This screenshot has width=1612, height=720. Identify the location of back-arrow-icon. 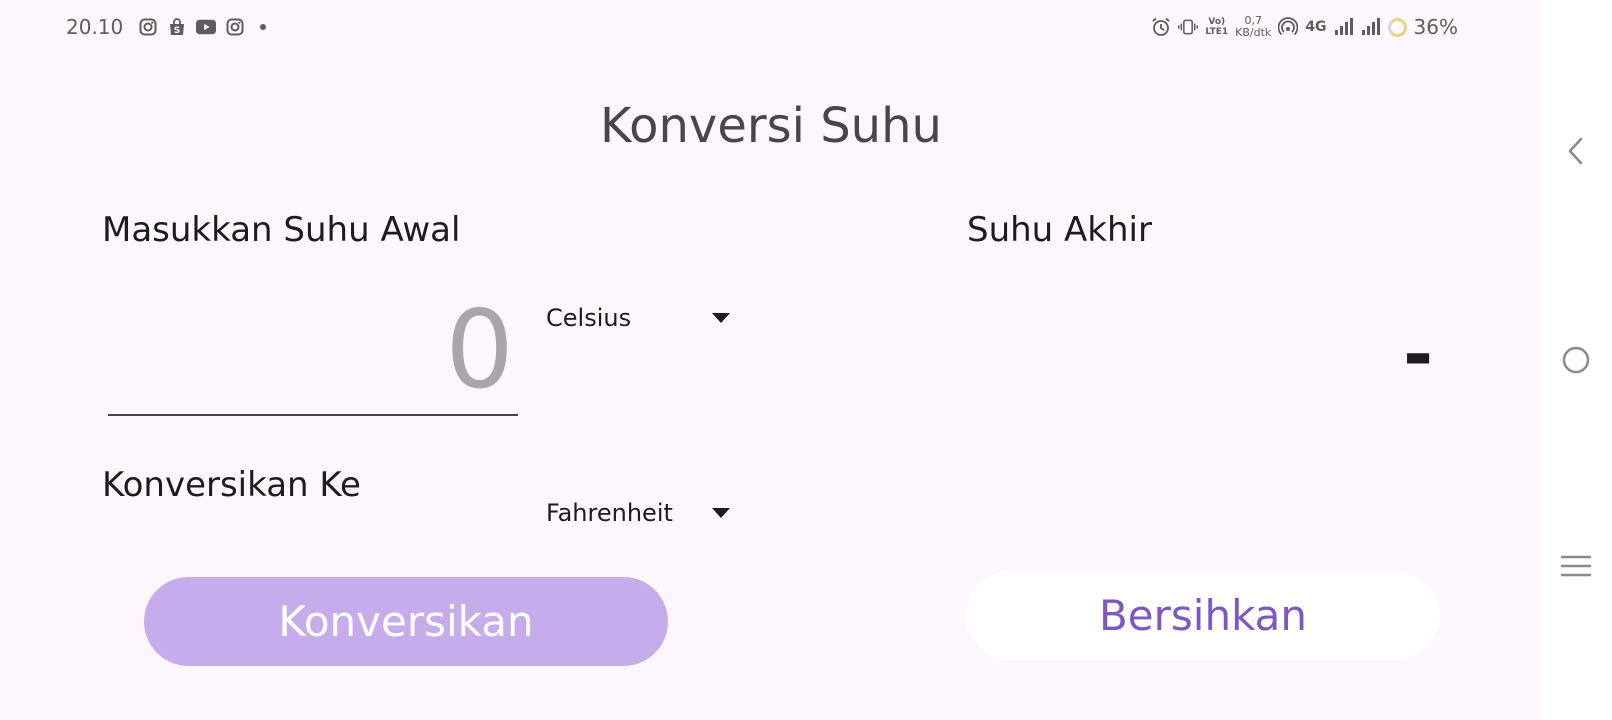
(1575, 151).